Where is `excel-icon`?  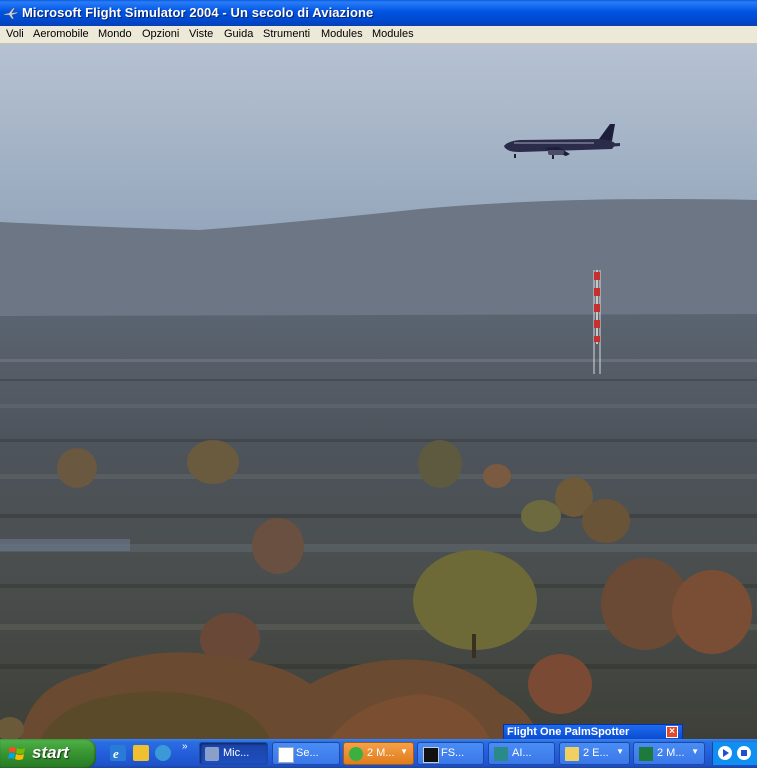
excel-icon is located at coordinates (646, 754).